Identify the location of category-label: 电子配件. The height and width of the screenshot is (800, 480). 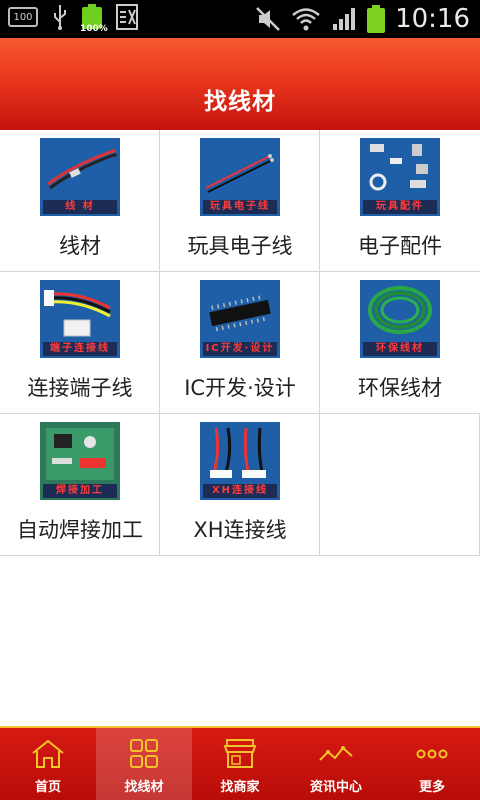
(400, 246).